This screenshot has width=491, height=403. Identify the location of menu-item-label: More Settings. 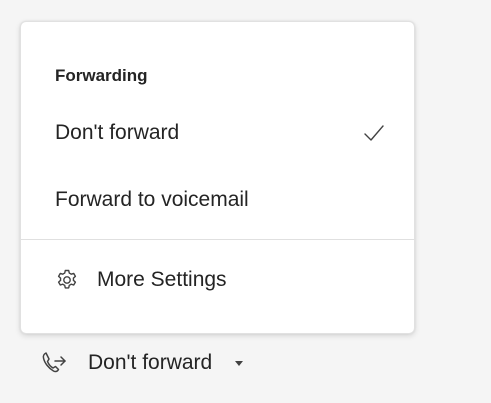
(162, 279).